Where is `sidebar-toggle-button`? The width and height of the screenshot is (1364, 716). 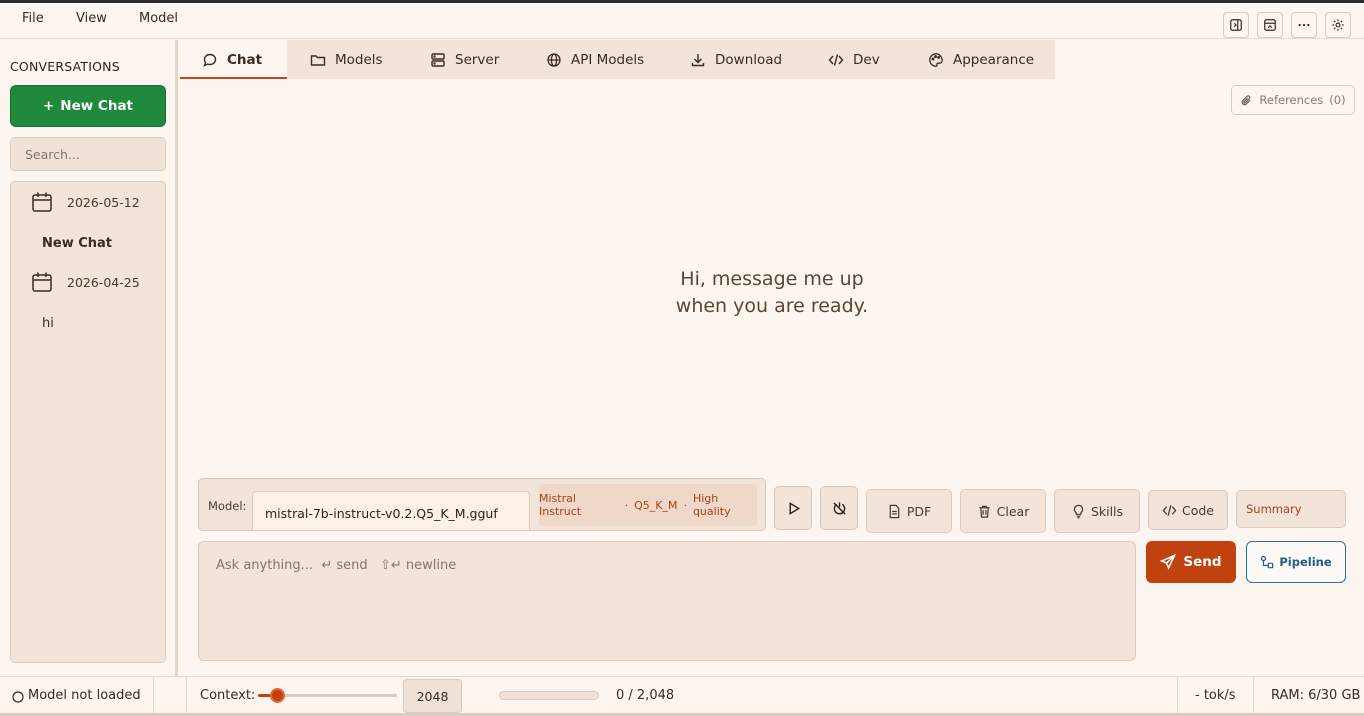 sidebar-toggle-button is located at coordinates (1236, 25).